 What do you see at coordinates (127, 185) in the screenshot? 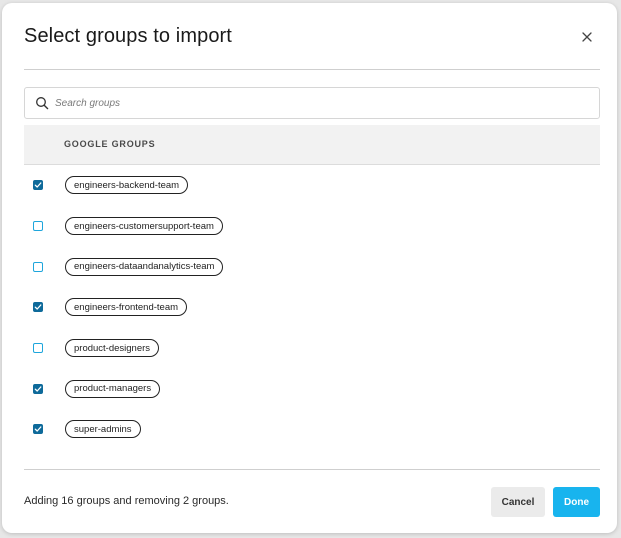
I see `group-chip: engineers-backend-team` at bounding box center [127, 185].